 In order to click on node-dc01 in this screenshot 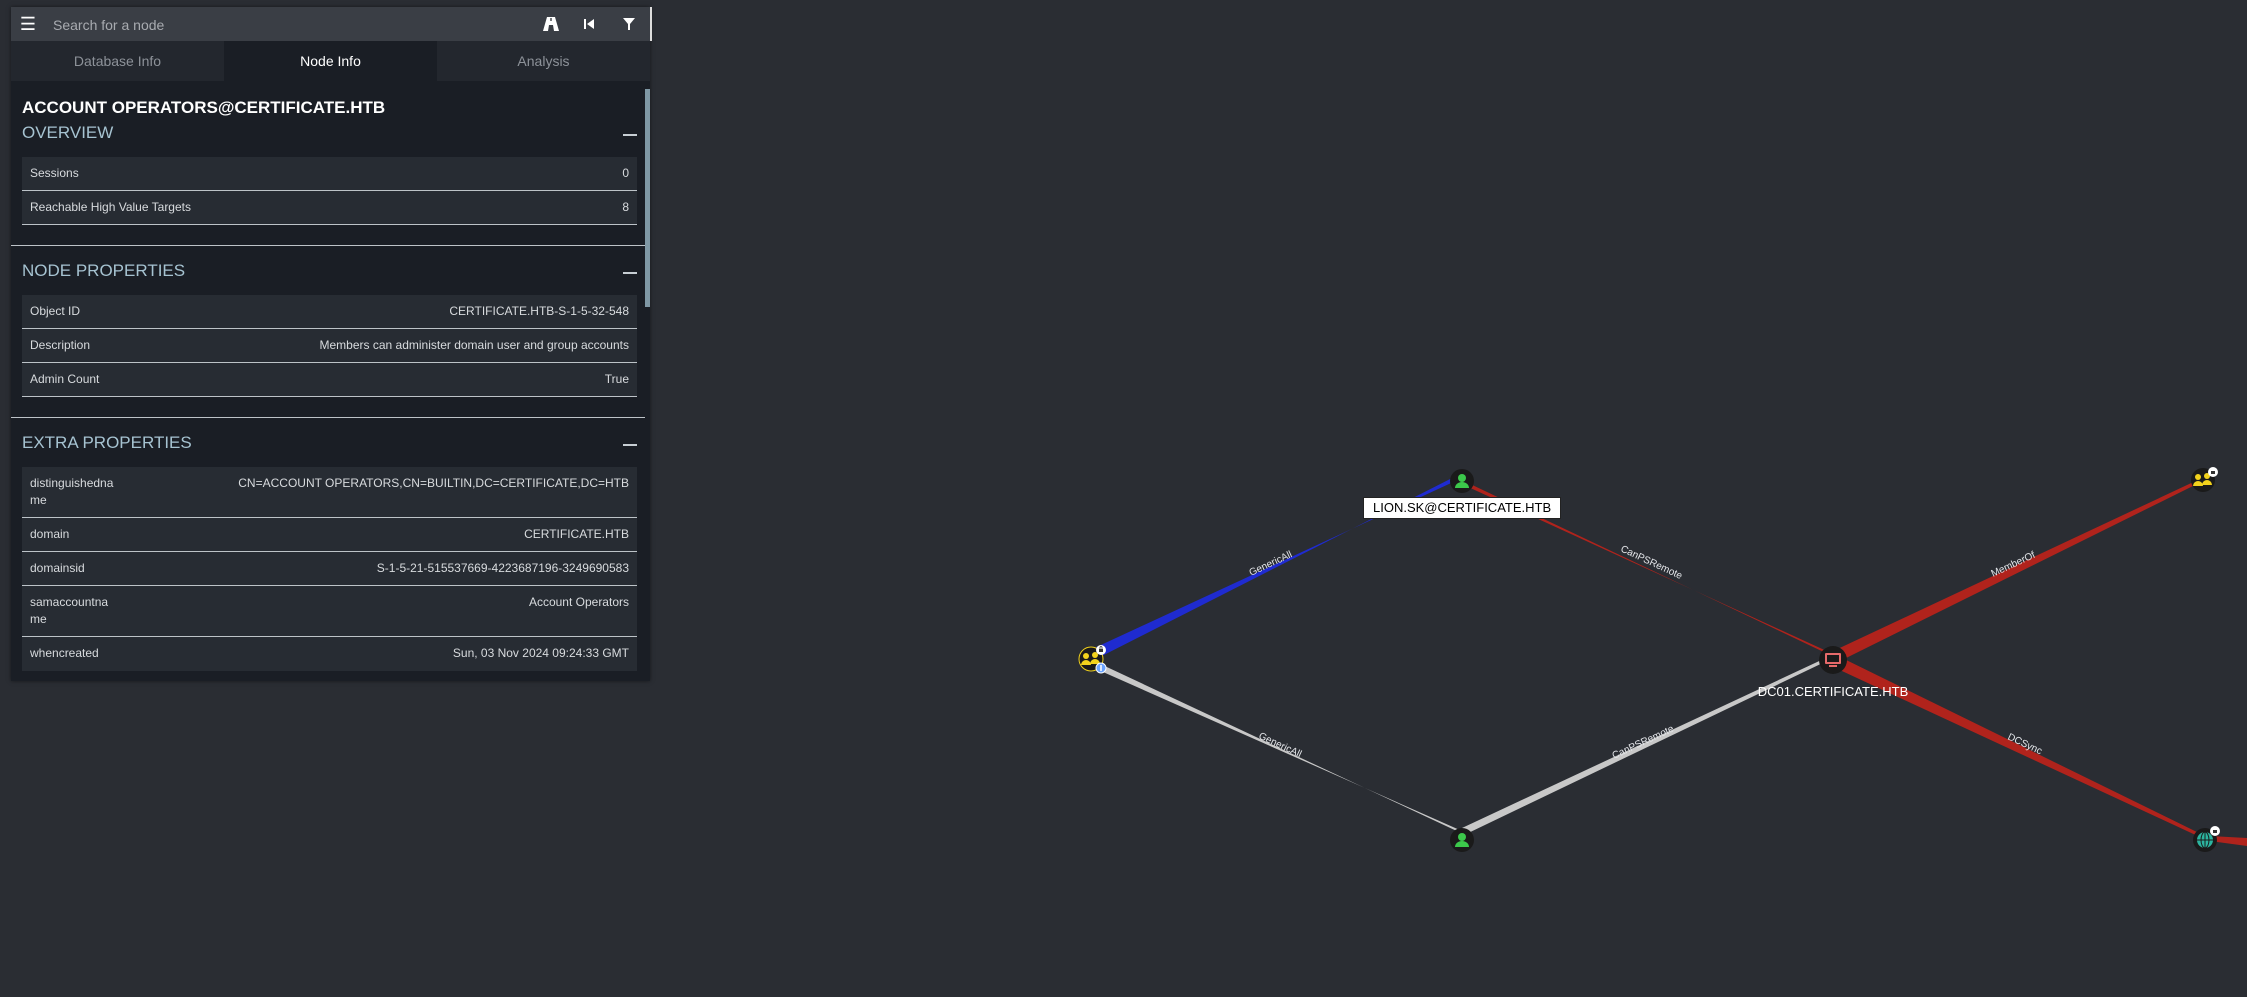, I will do `click(1833, 660)`.